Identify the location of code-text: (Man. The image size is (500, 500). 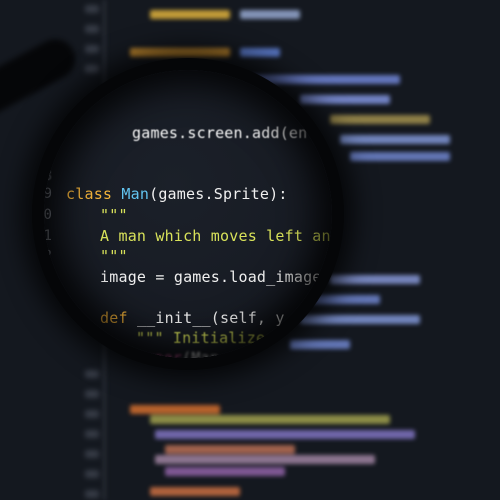
(201, 353).